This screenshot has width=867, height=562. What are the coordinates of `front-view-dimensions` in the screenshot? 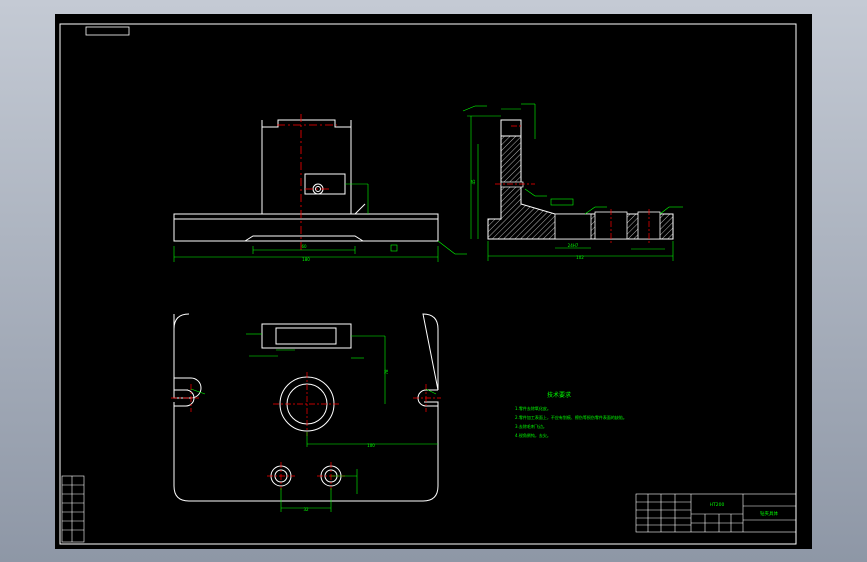 It's located at (320, 222).